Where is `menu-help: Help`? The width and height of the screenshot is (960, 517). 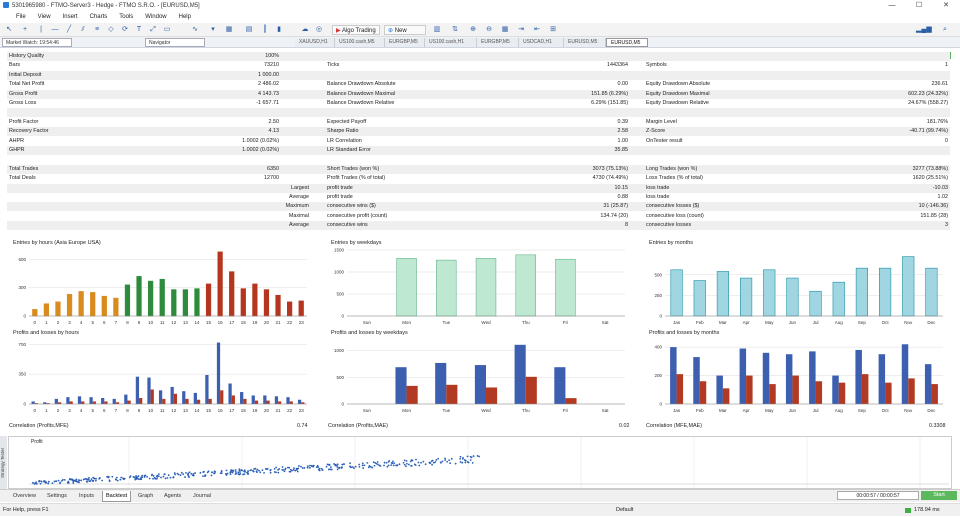 menu-help: Help is located at coordinates (185, 17).